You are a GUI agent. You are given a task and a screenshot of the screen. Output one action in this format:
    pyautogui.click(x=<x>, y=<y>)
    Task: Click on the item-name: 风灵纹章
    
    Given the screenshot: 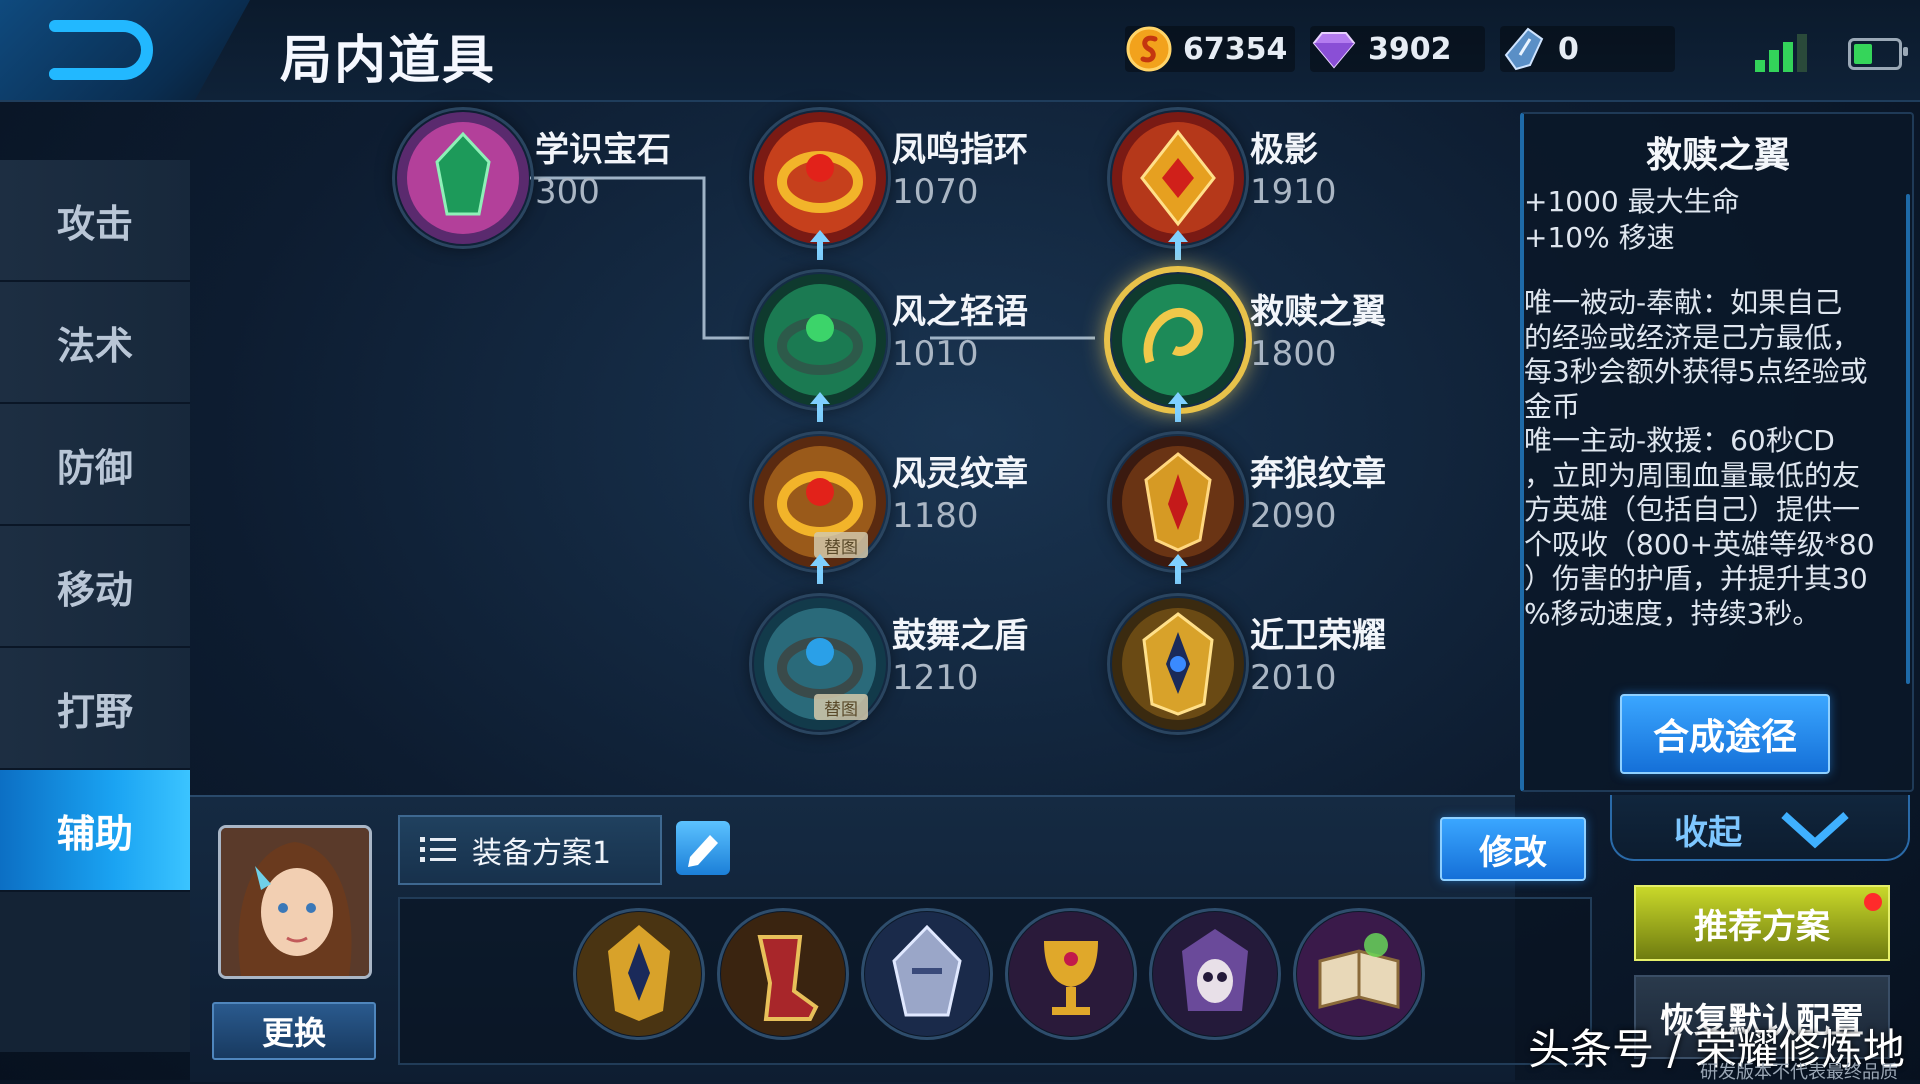 What is the action you would take?
    pyautogui.click(x=960, y=474)
    